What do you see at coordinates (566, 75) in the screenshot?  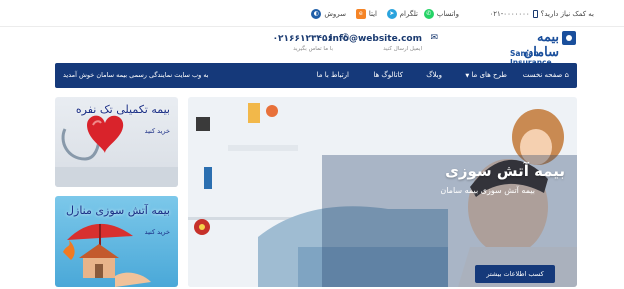 I see `home-icon: ⌂` at bounding box center [566, 75].